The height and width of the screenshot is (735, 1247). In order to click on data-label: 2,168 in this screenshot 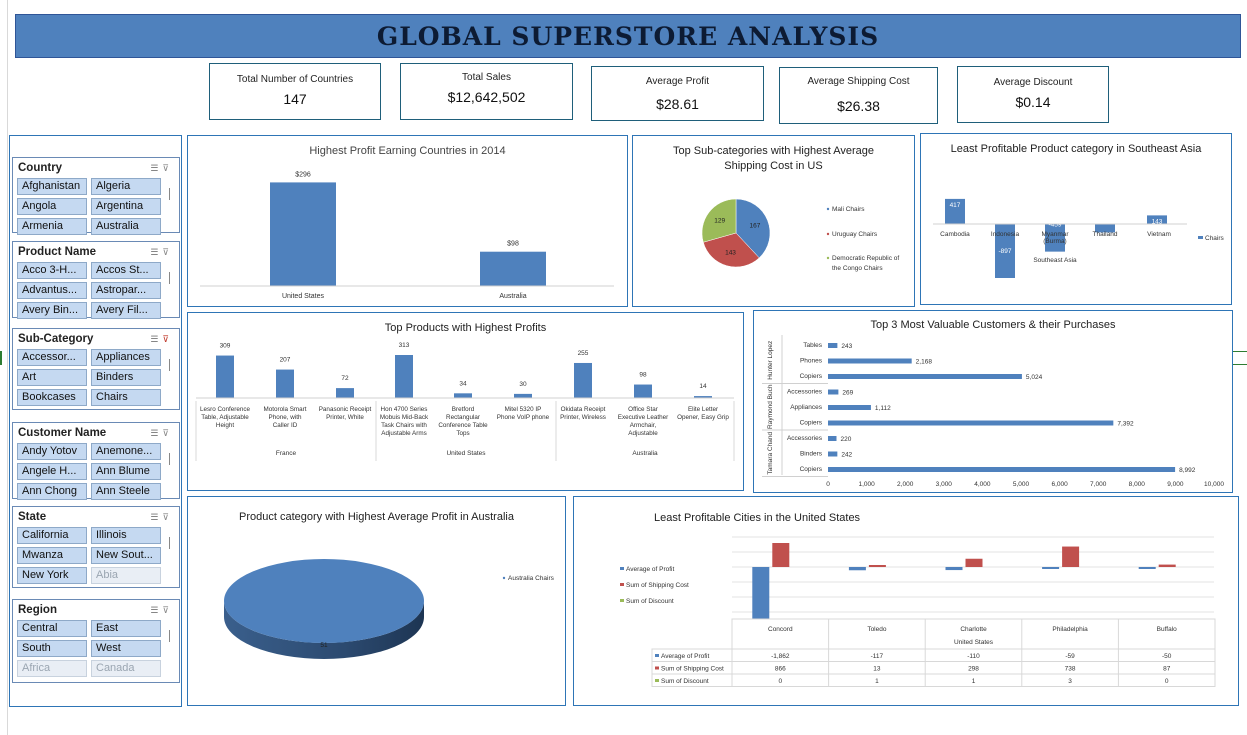, I will do `click(924, 362)`.